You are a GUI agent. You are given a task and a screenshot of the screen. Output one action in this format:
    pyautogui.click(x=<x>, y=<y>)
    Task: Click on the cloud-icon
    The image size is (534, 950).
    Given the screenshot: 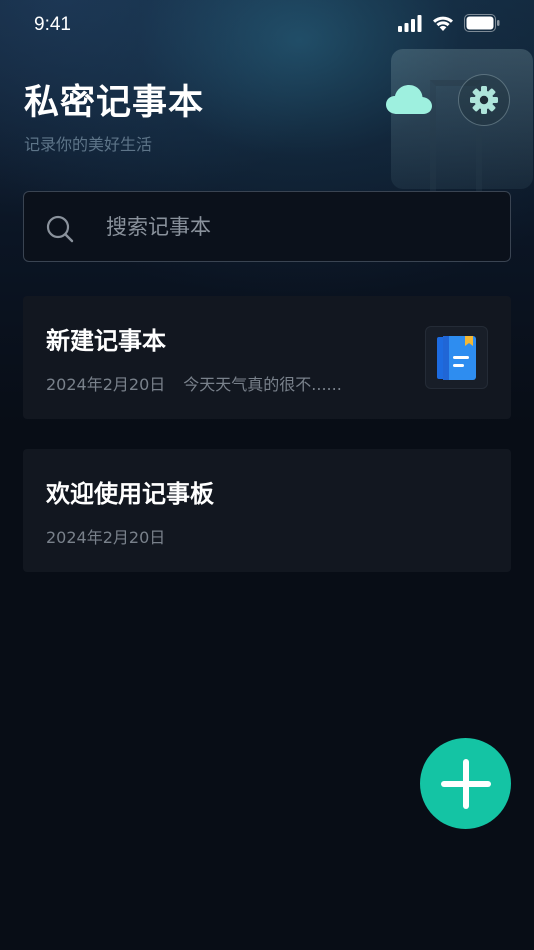 What is the action you would take?
    pyautogui.click(x=409, y=99)
    